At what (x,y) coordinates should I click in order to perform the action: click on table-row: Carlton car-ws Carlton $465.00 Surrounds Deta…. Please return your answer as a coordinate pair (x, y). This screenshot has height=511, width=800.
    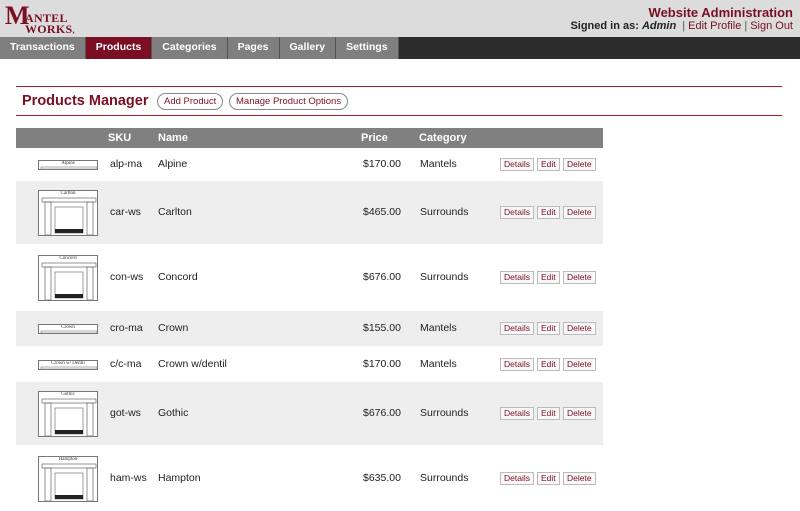
    Looking at the image, I should click on (309, 213).